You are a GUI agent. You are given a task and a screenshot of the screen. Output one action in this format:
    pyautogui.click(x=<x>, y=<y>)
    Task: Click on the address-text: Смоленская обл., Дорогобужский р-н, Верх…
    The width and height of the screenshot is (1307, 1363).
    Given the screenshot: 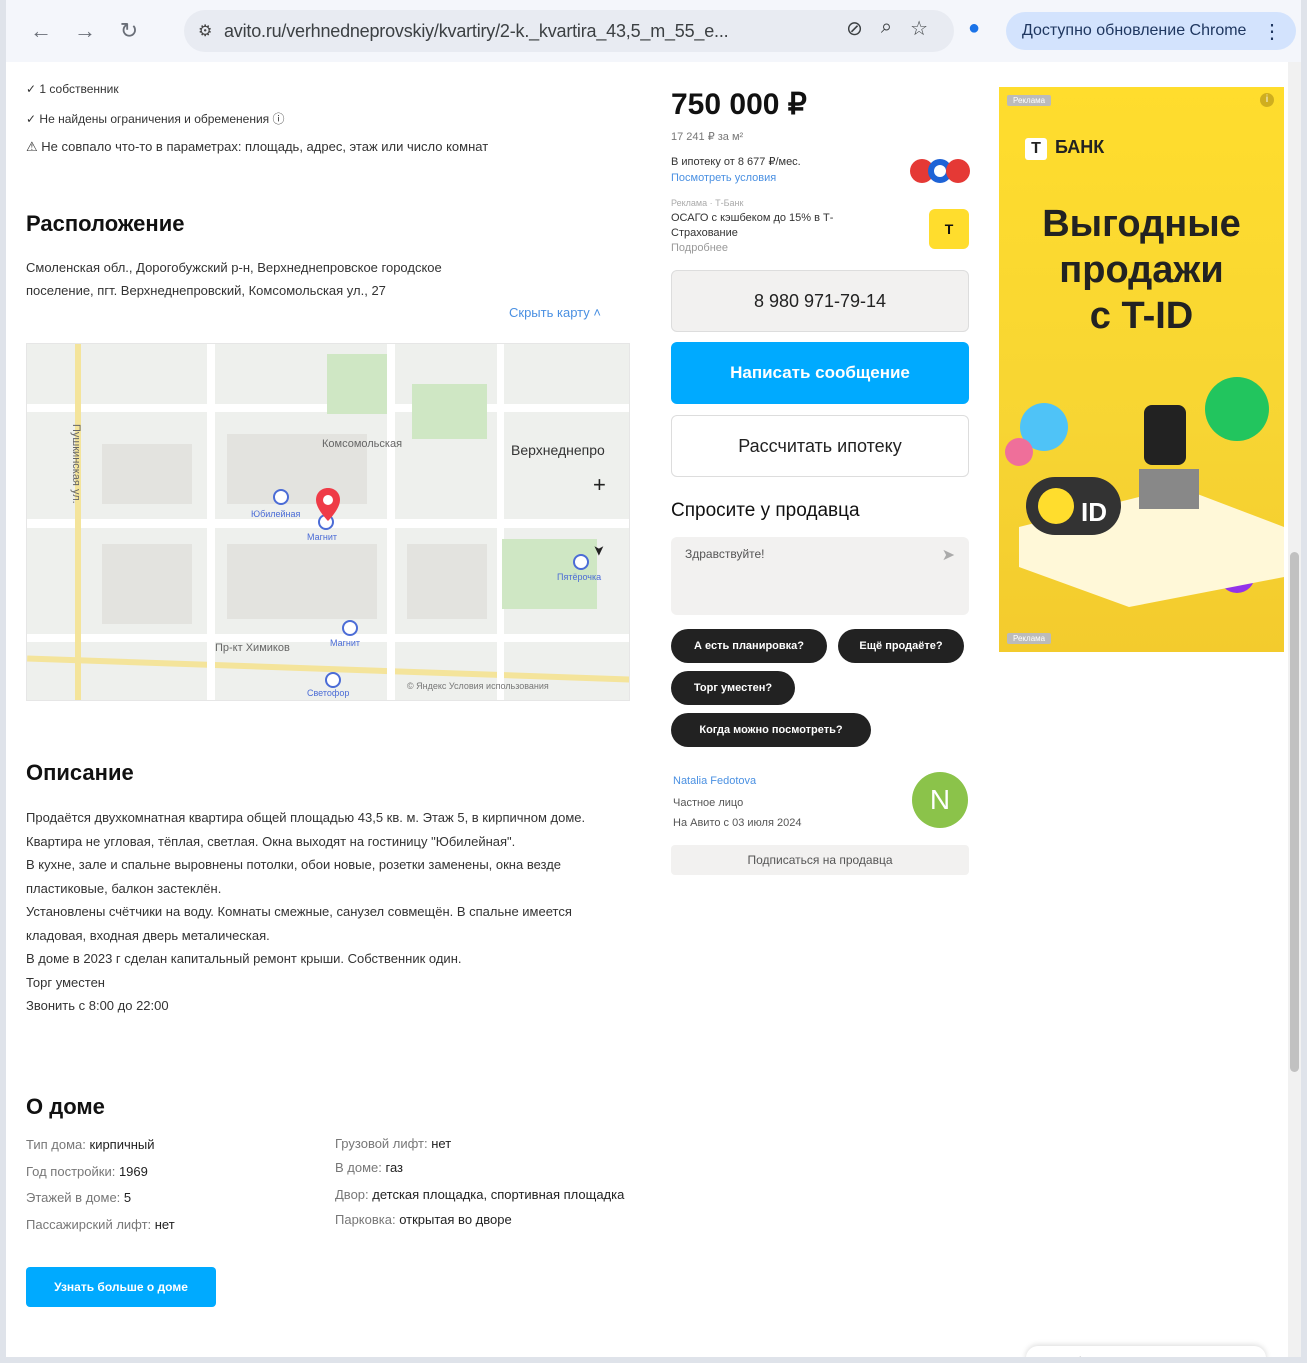 What is the action you would take?
    pyautogui.click(x=234, y=279)
    